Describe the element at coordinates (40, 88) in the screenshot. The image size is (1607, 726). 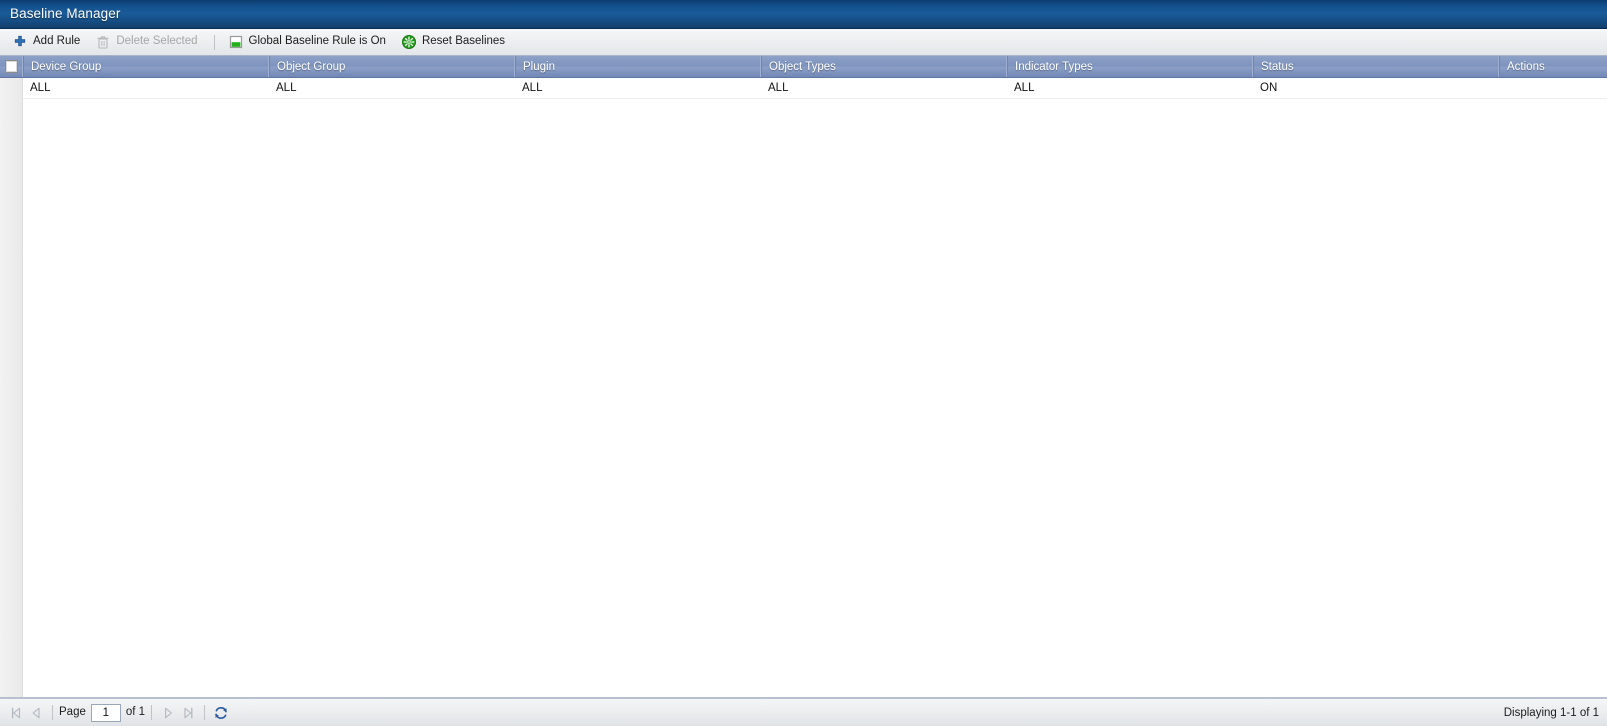
I see `cell-device-group: ALL` at that location.